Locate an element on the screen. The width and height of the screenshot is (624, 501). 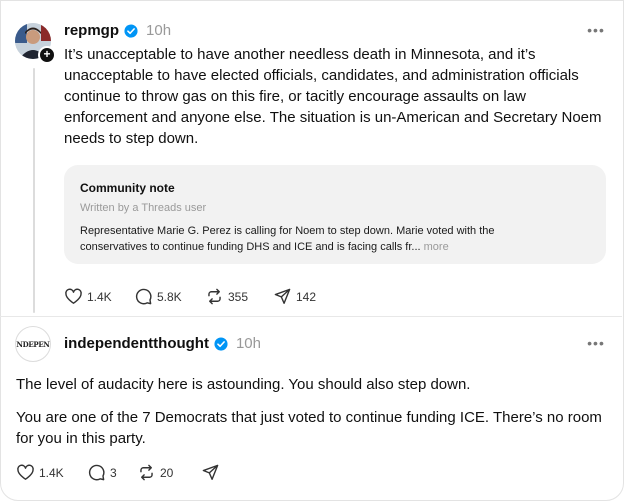
avatar: ITINDEPENDE is located at coordinates (33, 344).